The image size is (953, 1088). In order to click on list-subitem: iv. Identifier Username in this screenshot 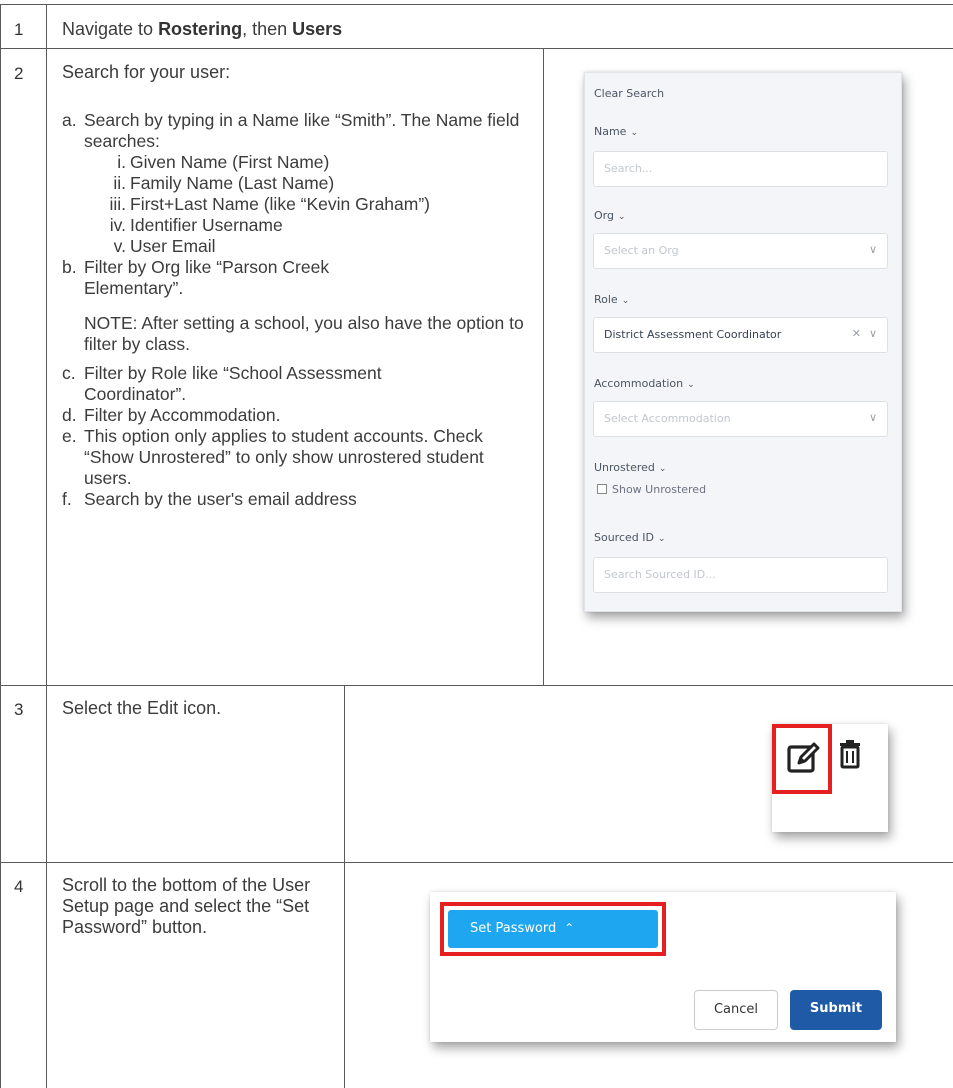, I will do `click(297, 225)`.